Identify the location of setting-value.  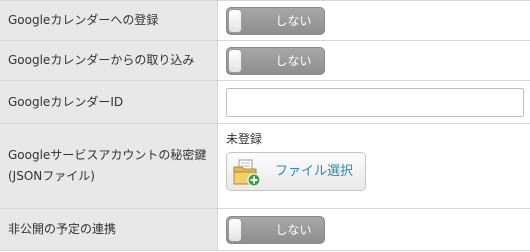
(374, 102).